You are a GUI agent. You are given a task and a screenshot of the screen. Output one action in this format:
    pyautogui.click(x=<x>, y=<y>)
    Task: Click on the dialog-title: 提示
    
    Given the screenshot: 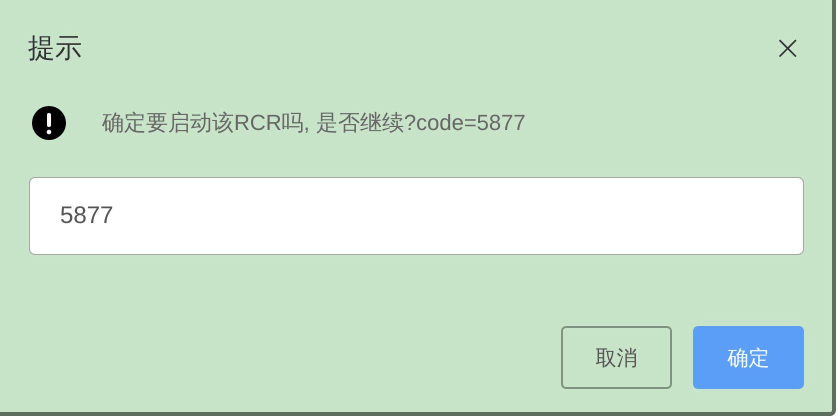 What is the action you would take?
    pyautogui.click(x=55, y=48)
    